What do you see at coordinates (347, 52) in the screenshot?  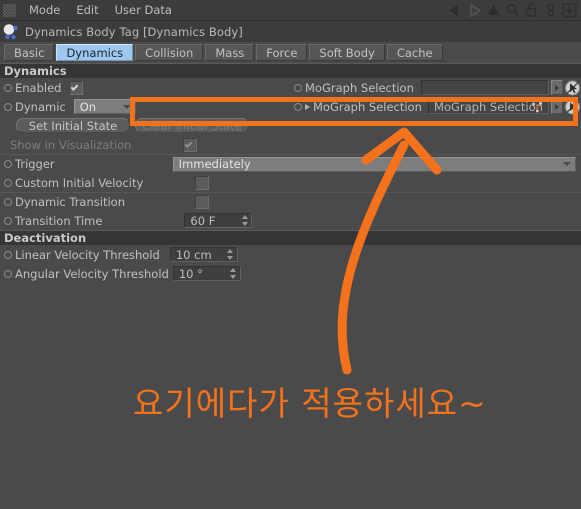 I see `tab-soft-body: Soft Body` at bounding box center [347, 52].